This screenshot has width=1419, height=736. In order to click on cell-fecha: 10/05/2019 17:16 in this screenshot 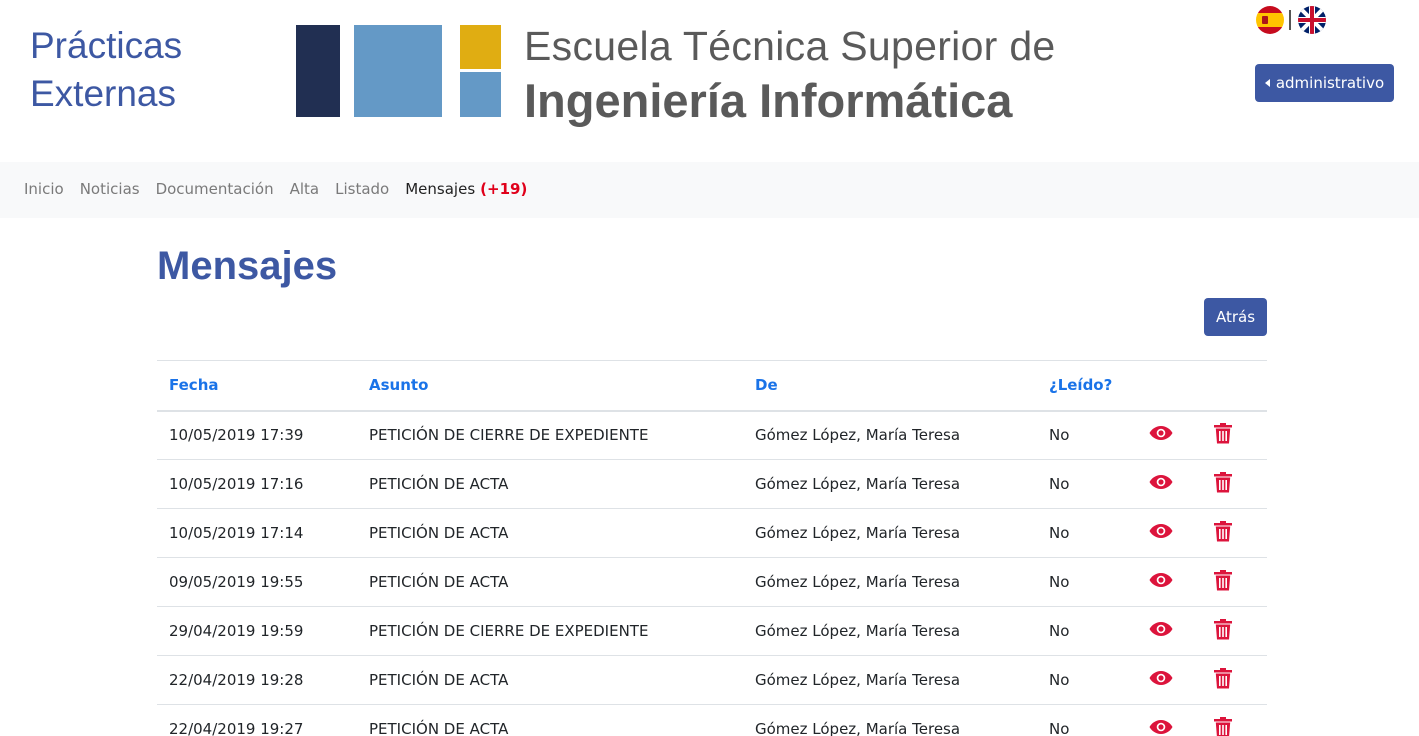, I will do `click(257, 484)`.